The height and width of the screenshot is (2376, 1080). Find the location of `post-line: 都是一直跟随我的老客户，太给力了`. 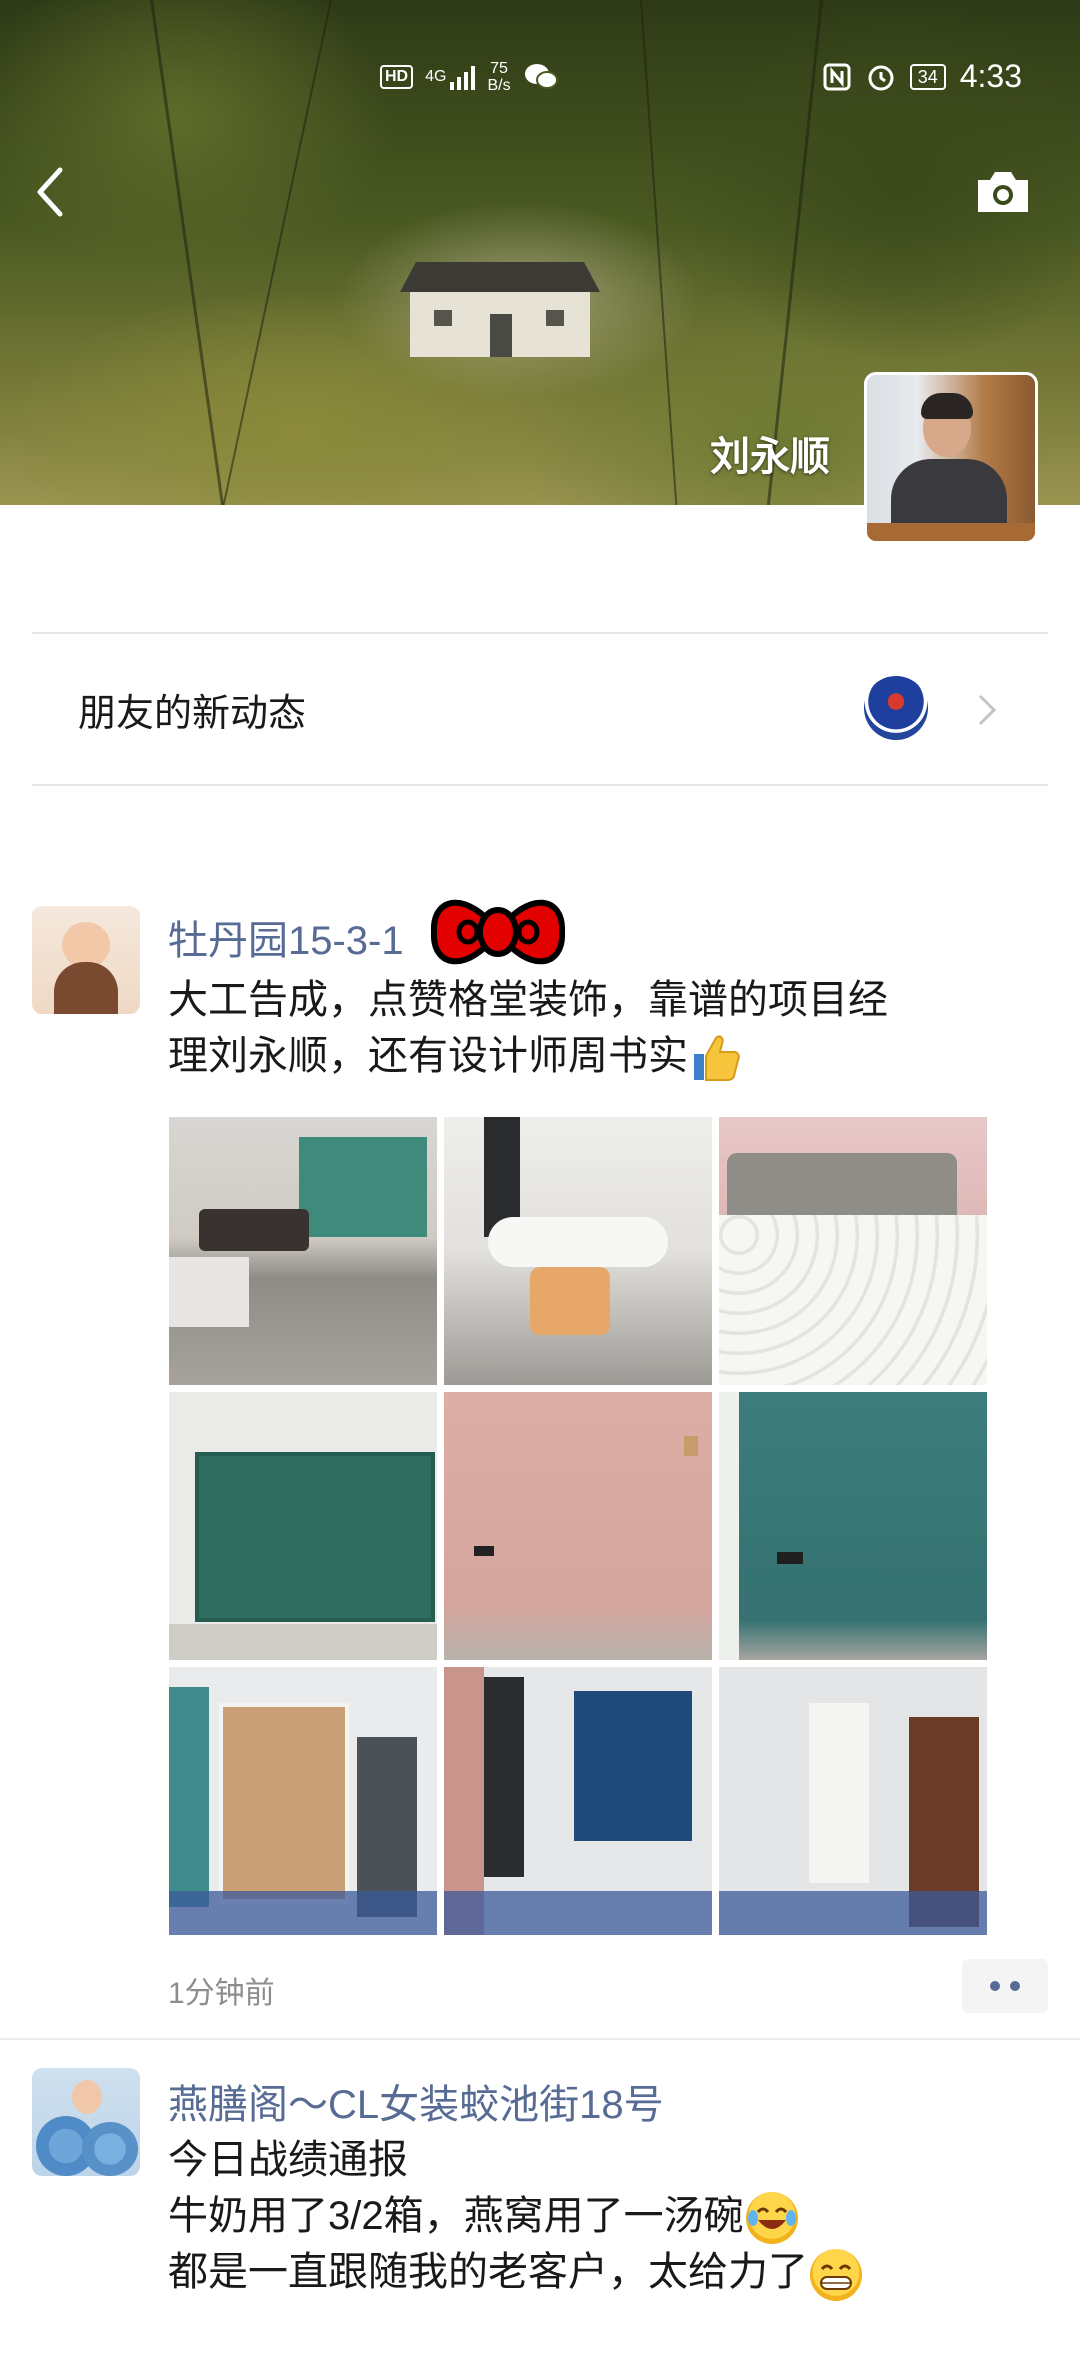

post-line: 都是一直跟随我的老客户，太给力了 is located at coordinates (598, 2272).